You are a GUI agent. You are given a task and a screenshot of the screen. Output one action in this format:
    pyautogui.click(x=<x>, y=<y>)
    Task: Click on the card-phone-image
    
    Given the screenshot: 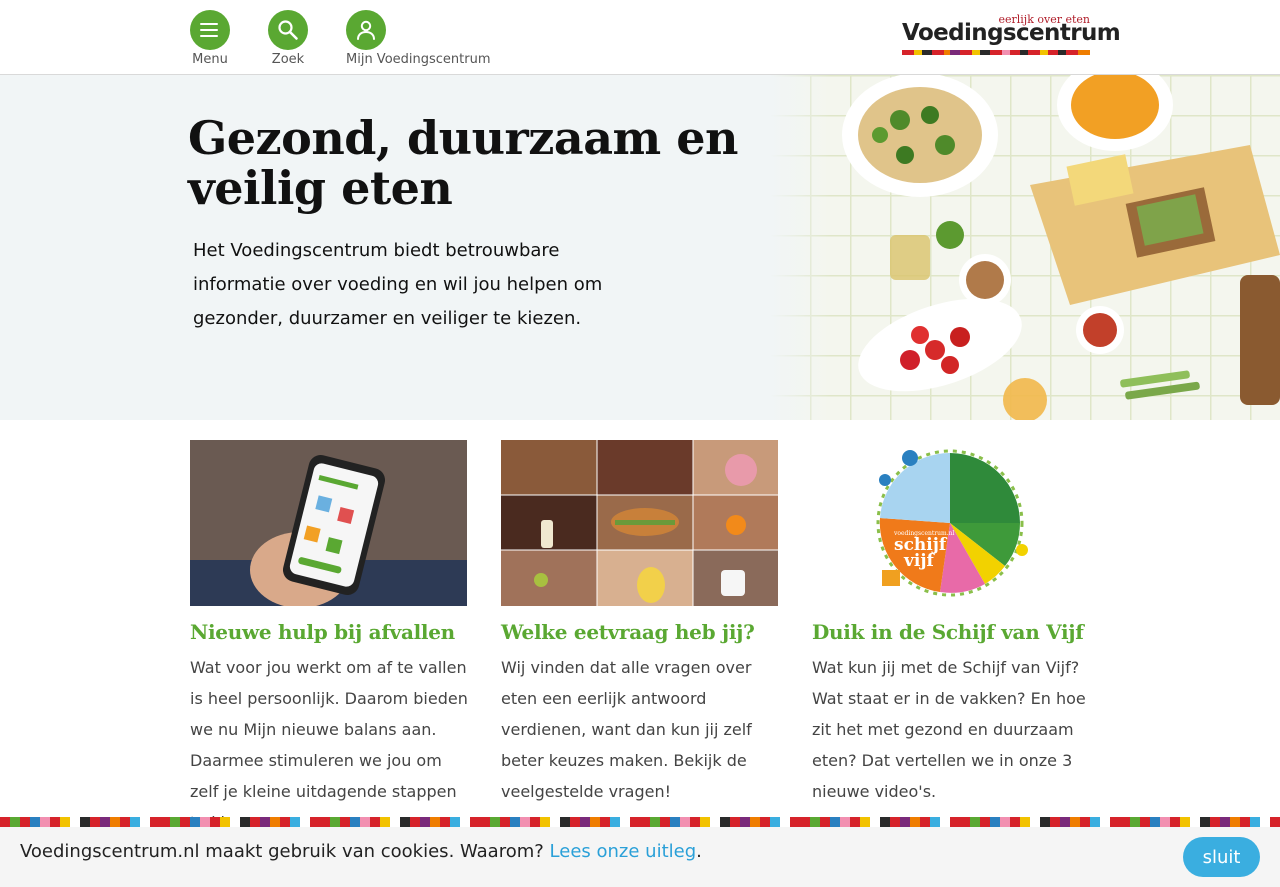 What is the action you would take?
    pyautogui.click(x=328, y=523)
    